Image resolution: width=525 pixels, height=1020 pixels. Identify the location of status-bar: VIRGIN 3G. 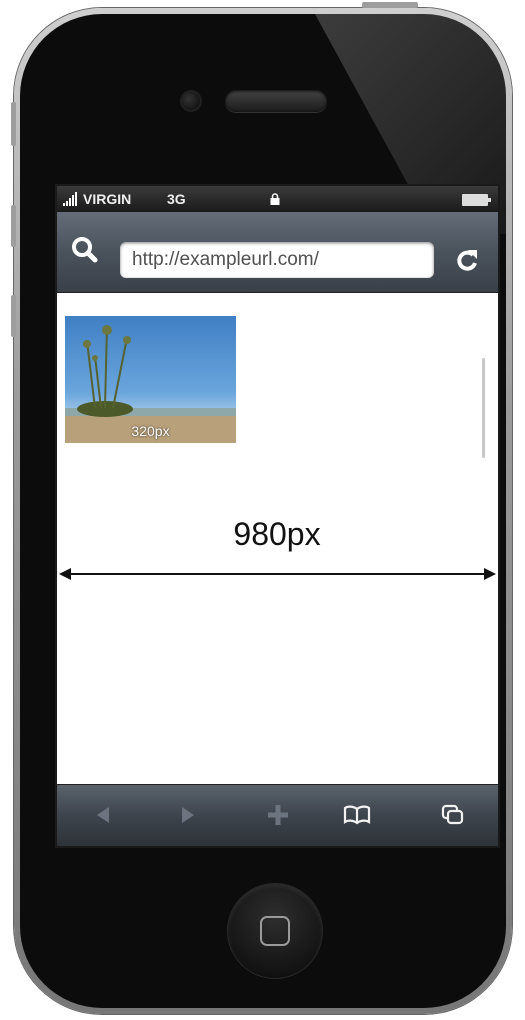
(277, 199).